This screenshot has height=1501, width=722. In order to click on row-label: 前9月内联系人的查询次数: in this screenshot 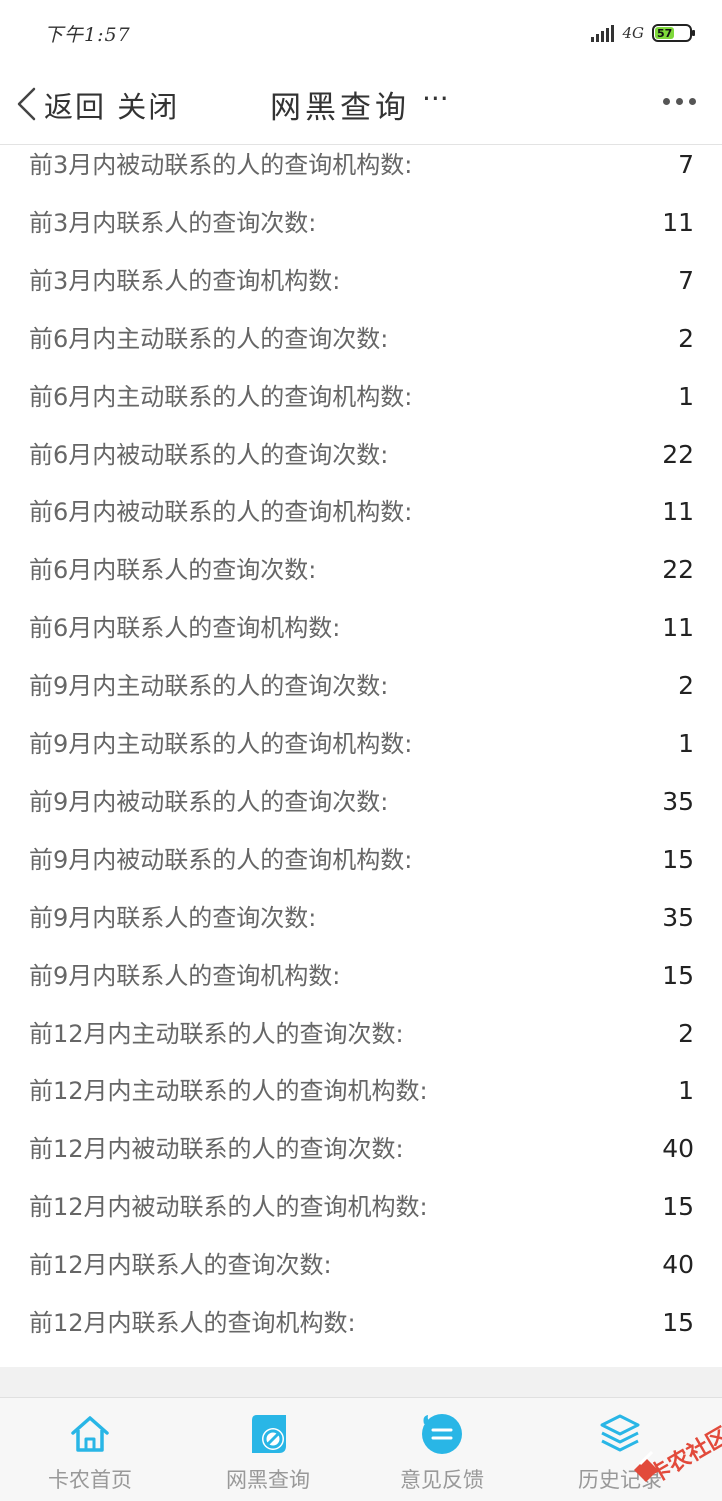, I will do `click(173, 917)`.